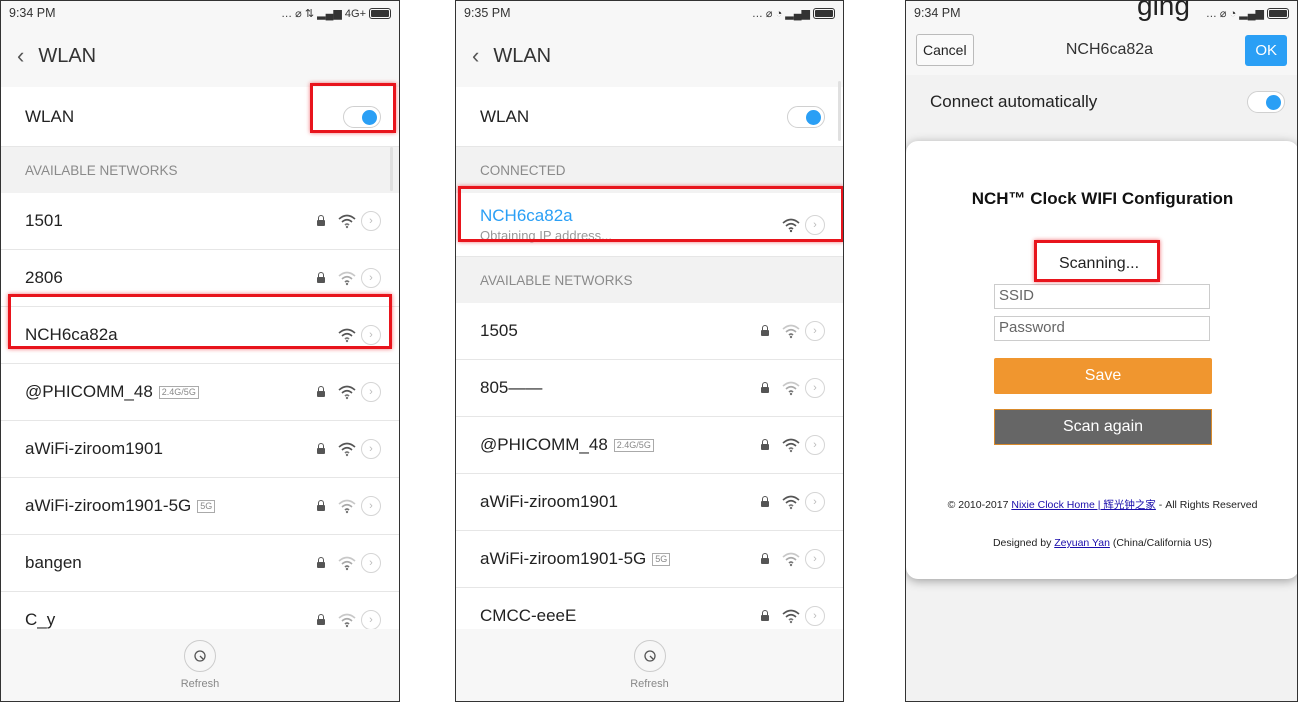 This screenshot has height=702, width=1298. I want to click on nixie-clock-home-link: Nixie Clock Home | 辉光钟之家, so click(1083, 505).